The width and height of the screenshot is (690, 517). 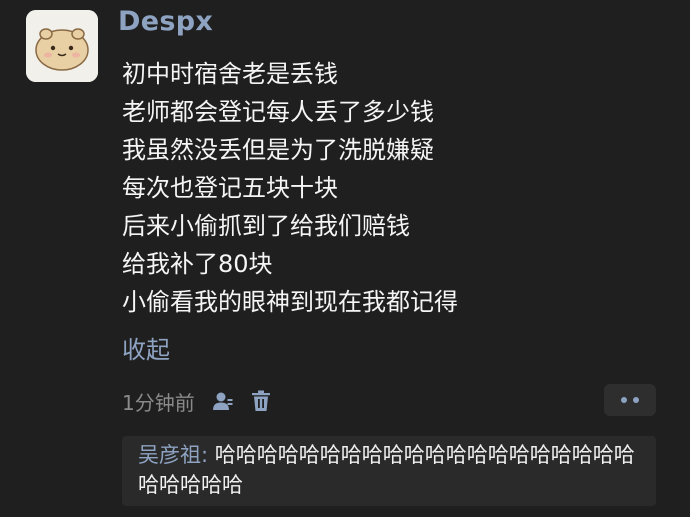 What do you see at coordinates (197, 401) in the screenshot?
I see `meta-row: 1分钟前` at bounding box center [197, 401].